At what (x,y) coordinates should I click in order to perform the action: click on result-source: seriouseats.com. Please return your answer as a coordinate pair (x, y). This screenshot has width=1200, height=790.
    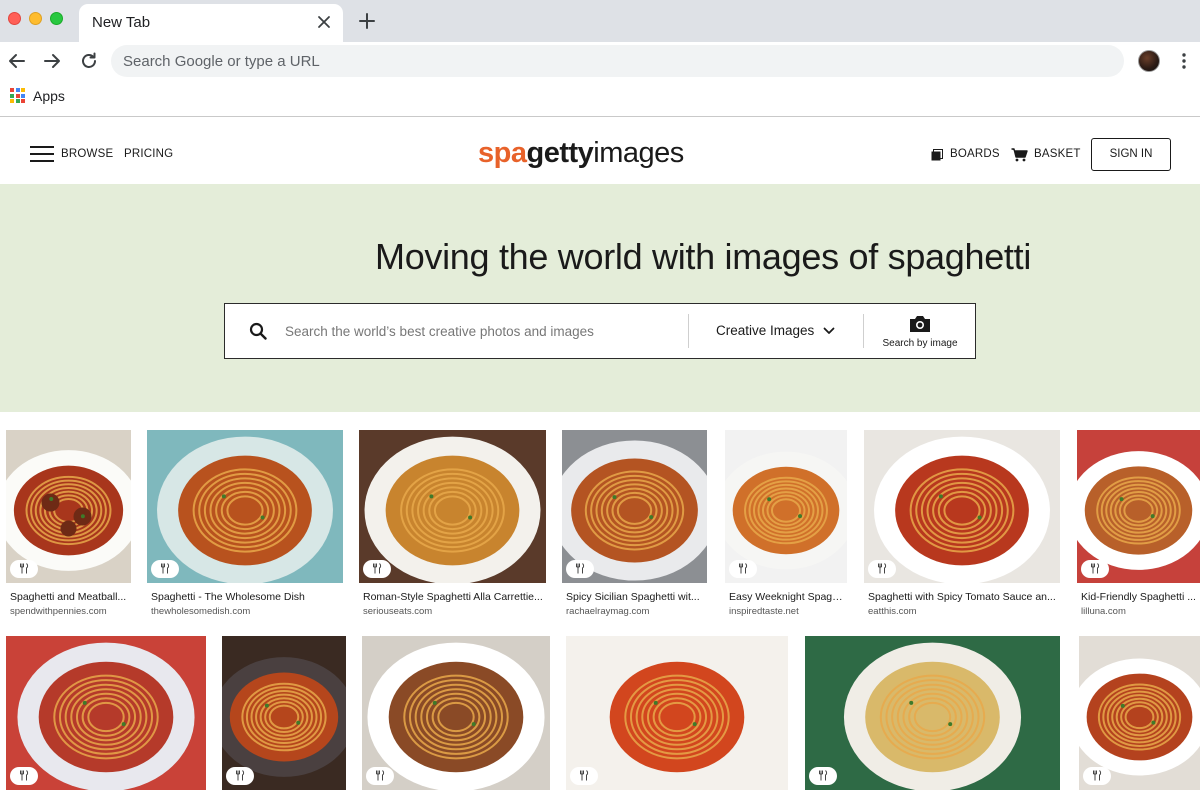
    Looking at the image, I should click on (398, 611).